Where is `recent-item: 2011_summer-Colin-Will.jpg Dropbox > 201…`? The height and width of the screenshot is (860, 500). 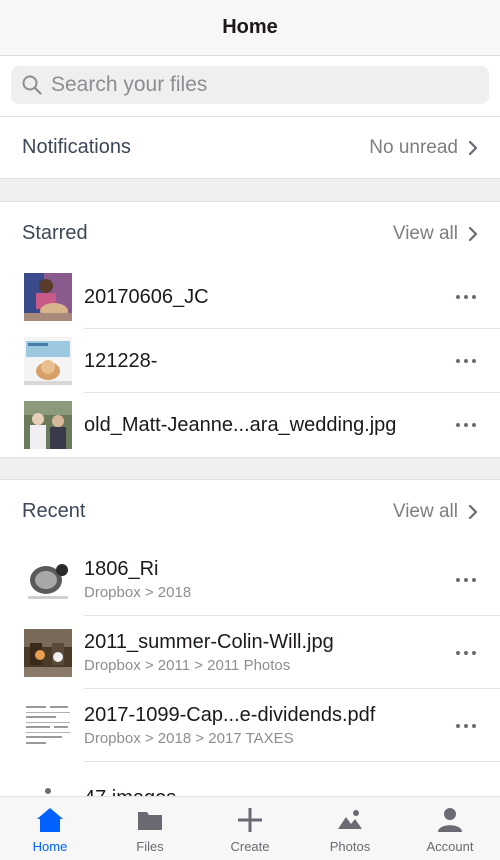 recent-item: 2011_summer-Colin-Will.jpg Dropbox > 201… is located at coordinates (250, 652).